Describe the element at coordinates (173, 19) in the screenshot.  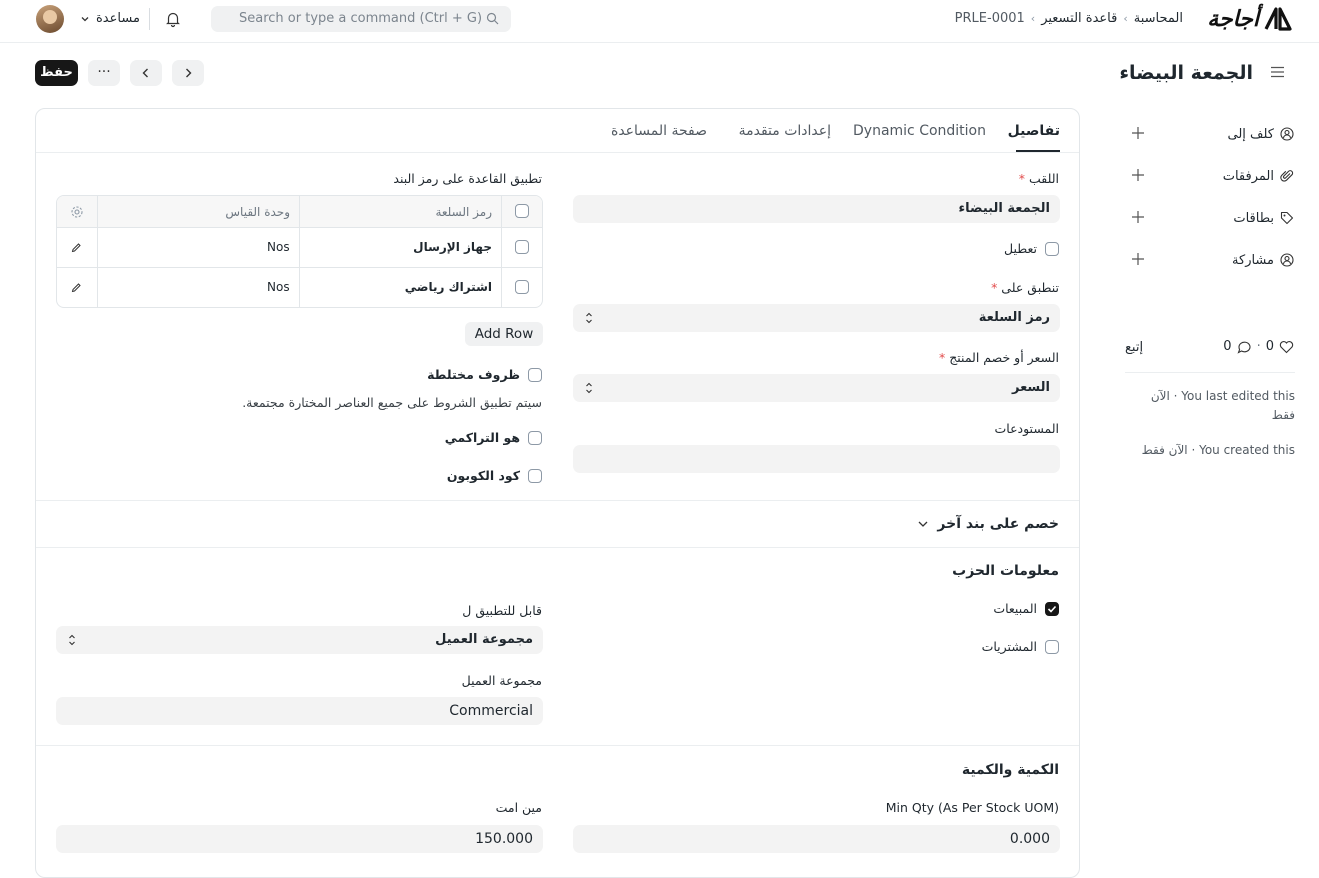
I see `bell-icon` at that location.